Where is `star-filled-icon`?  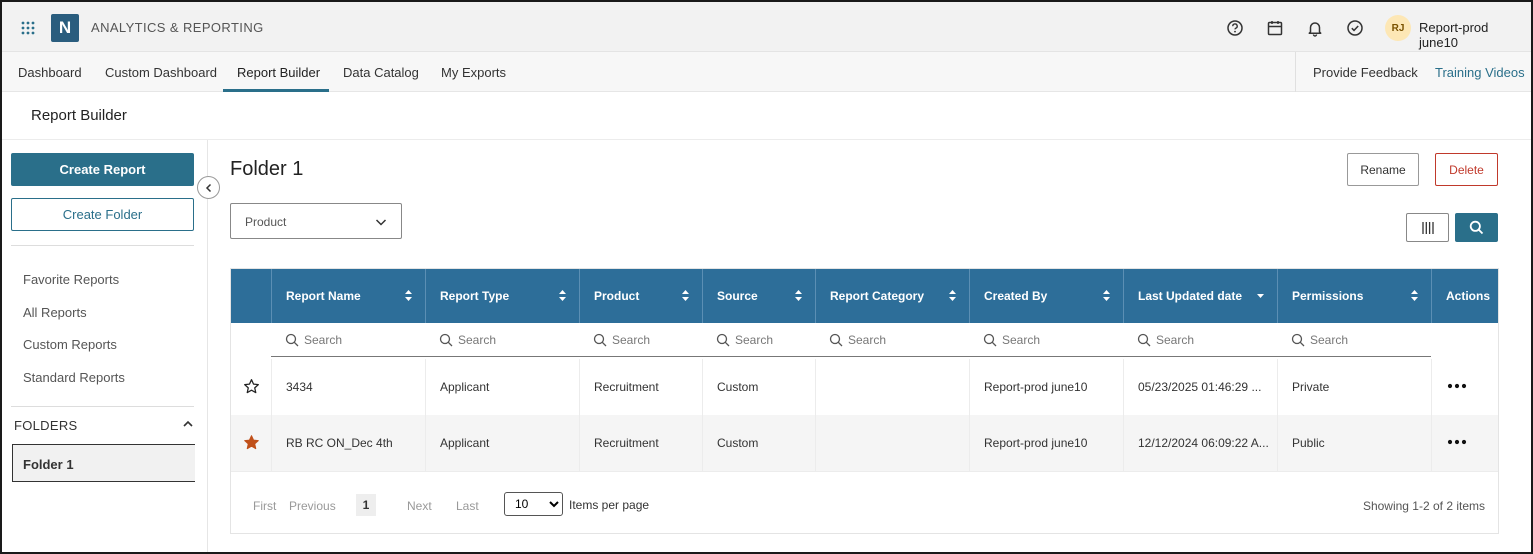 star-filled-icon is located at coordinates (251, 442).